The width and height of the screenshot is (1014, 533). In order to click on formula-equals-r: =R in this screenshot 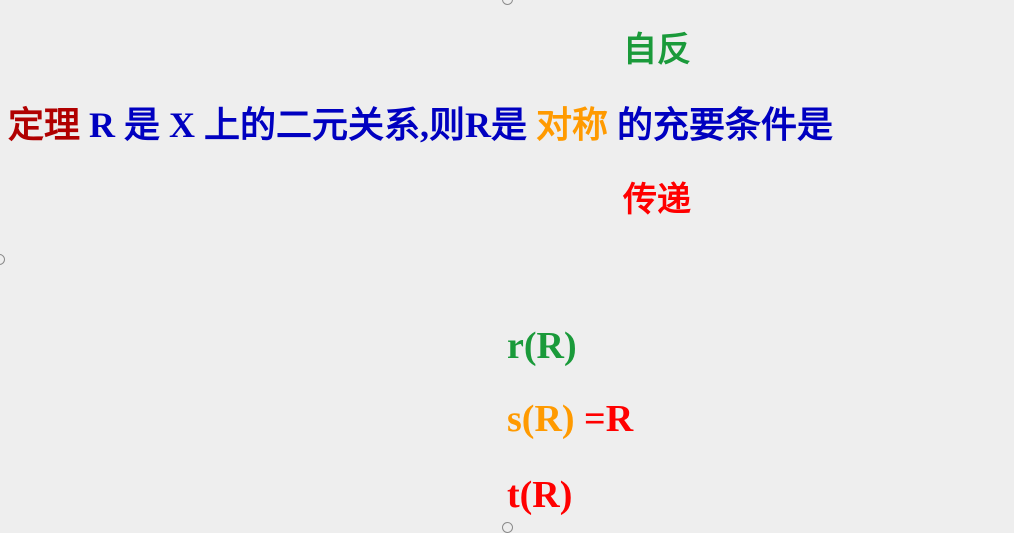, I will do `click(609, 419)`.